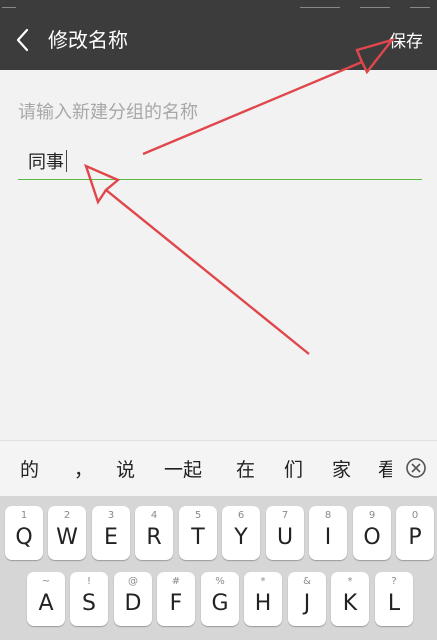  I want to click on page-title: 修改名称, so click(88, 40).